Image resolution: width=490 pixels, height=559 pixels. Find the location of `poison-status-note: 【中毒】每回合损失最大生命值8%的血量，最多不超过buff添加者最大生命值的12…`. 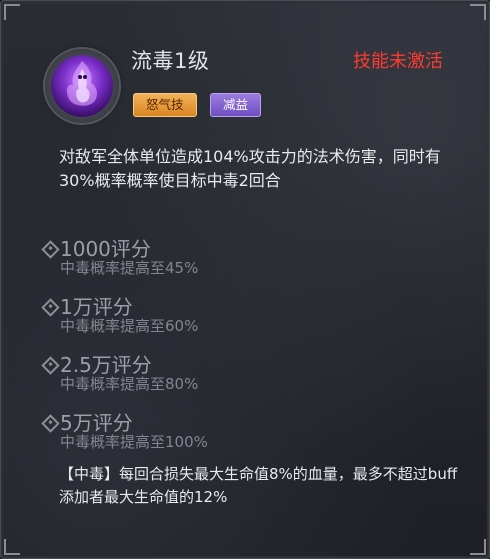

poison-status-note: 【中毒】每回合损失最大生命值8%的血量，最多不超过buff添加者最大生命值的12… is located at coordinates (258, 485).